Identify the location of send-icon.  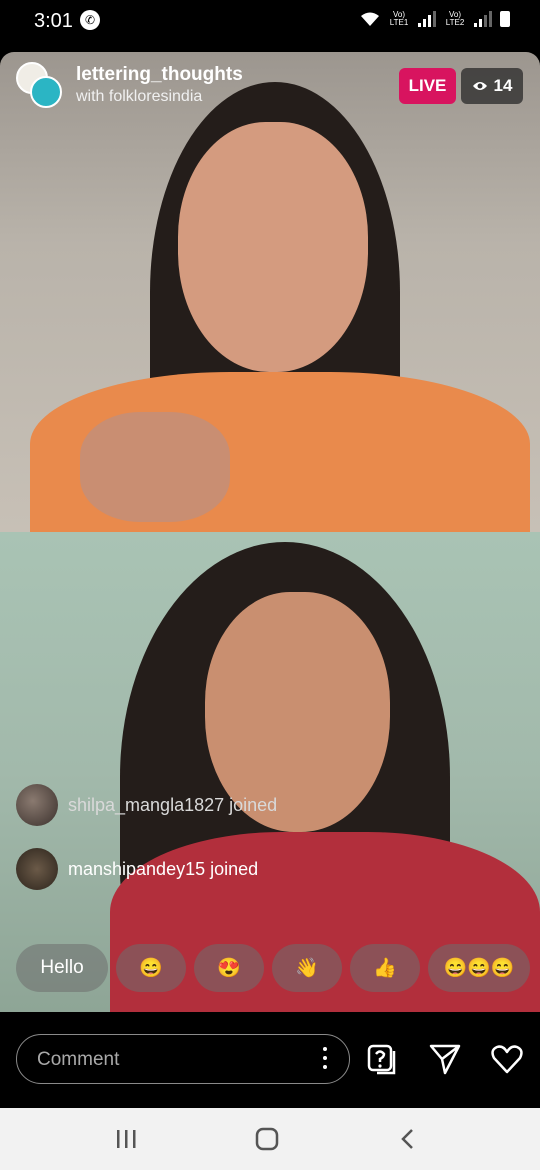
(445, 1059).